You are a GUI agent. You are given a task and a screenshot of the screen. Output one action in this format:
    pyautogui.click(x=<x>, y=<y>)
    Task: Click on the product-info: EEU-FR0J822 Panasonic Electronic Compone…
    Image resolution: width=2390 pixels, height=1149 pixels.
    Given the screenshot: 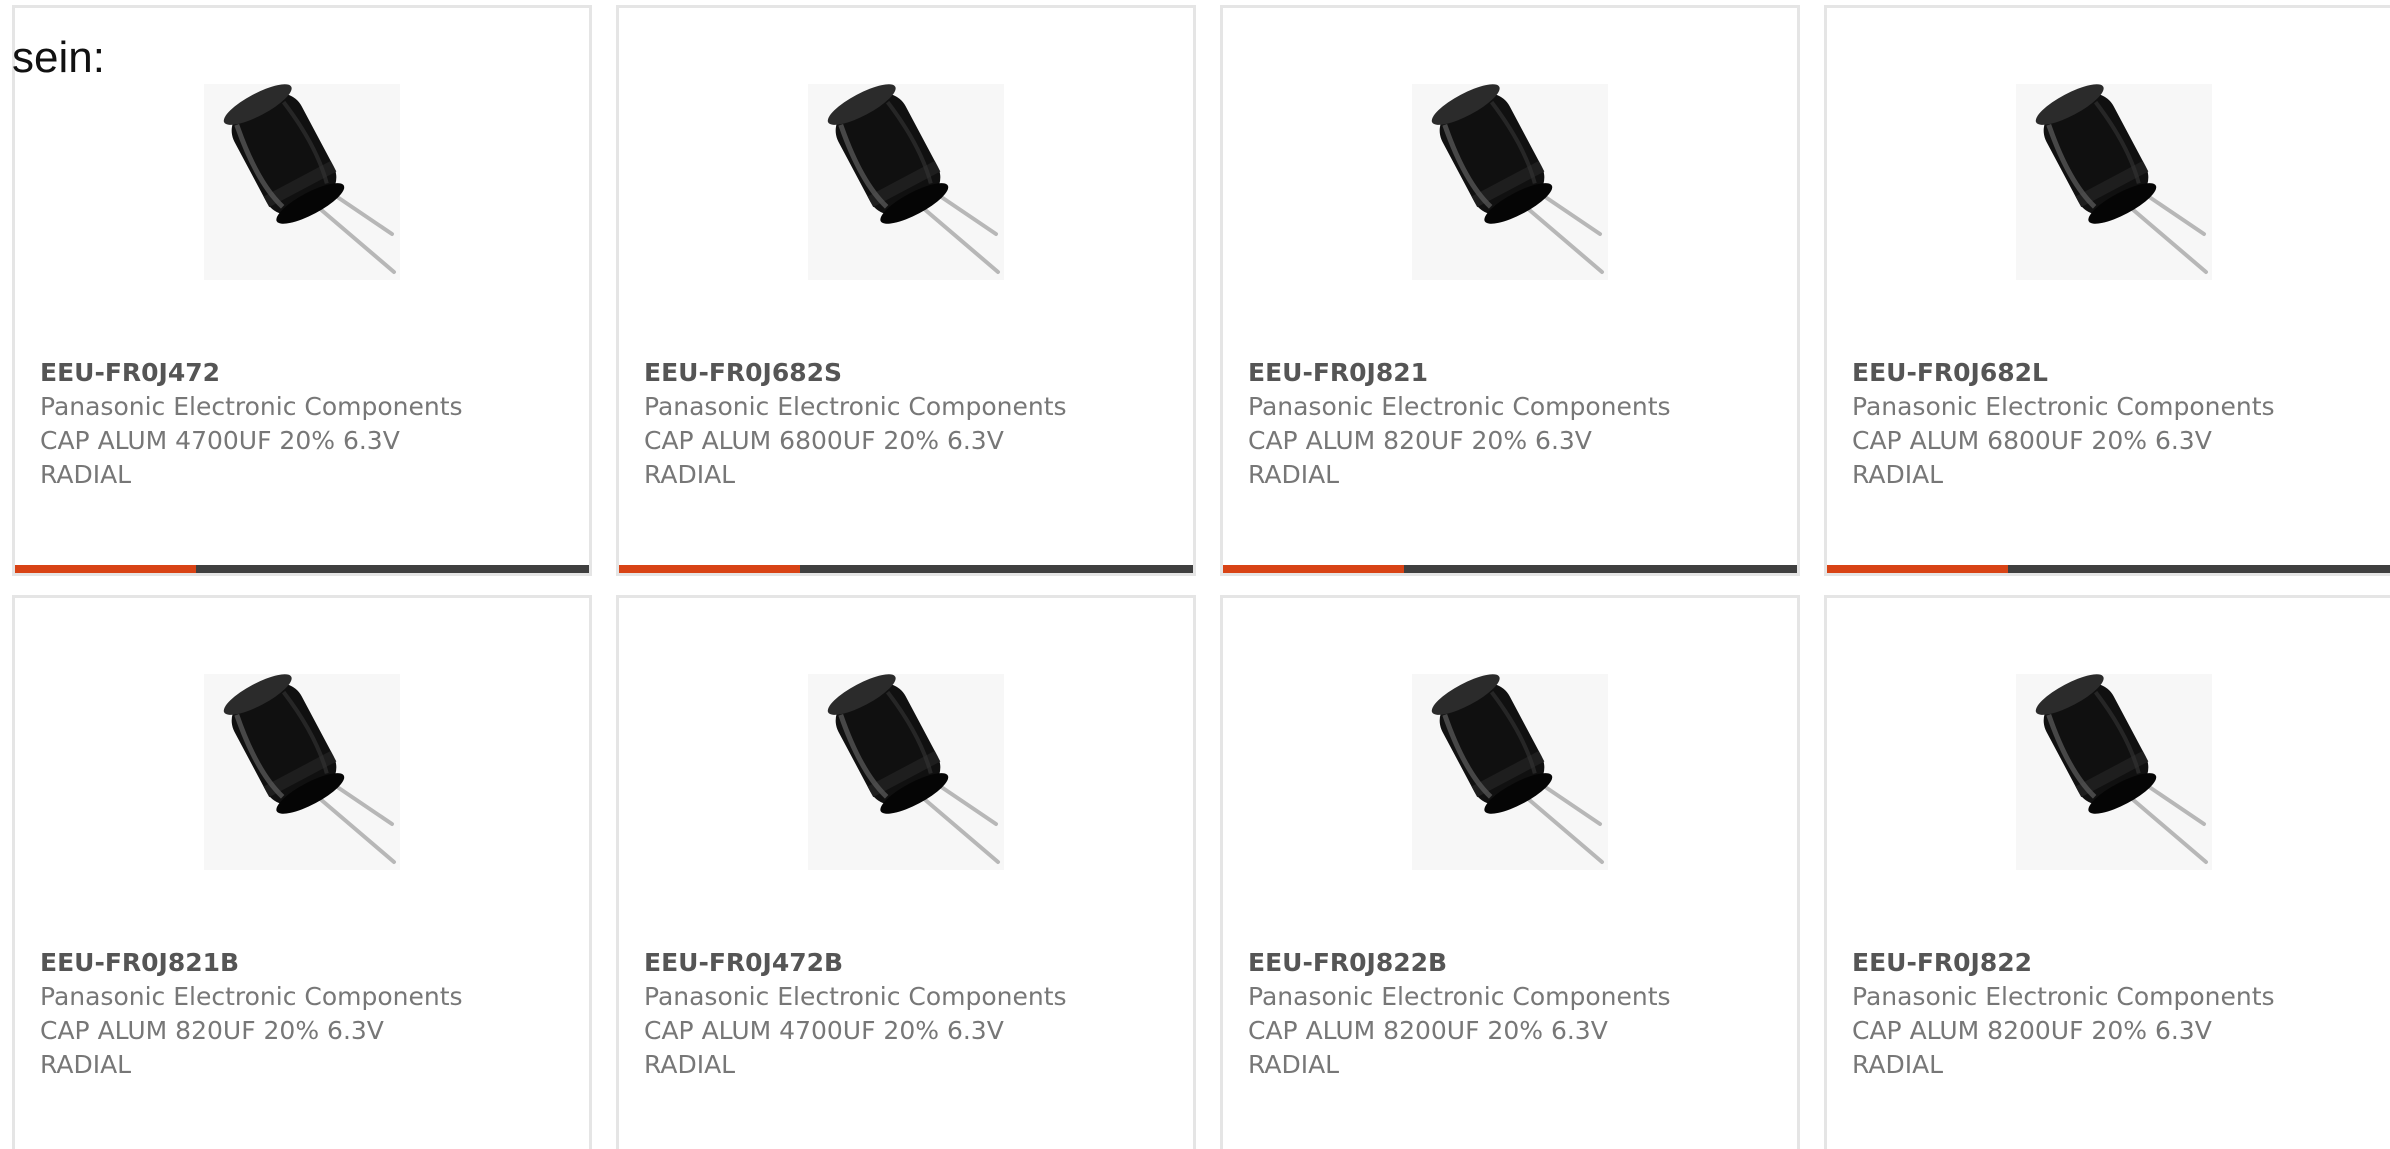 What is the action you would take?
    pyautogui.click(x=2102, y=1014)
    